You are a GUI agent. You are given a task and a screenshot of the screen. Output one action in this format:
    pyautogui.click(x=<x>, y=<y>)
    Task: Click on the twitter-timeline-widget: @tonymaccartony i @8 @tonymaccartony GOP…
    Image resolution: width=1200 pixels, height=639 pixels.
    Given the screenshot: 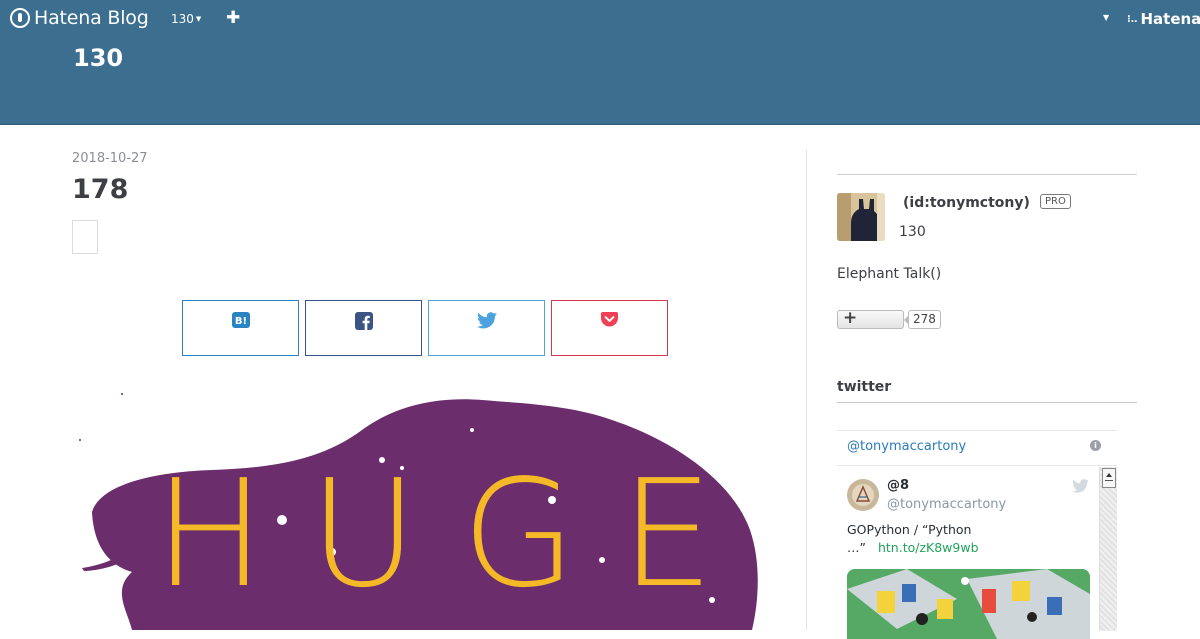 What is the action you would take?
    pyautogui.click(x=977, y=534)
    